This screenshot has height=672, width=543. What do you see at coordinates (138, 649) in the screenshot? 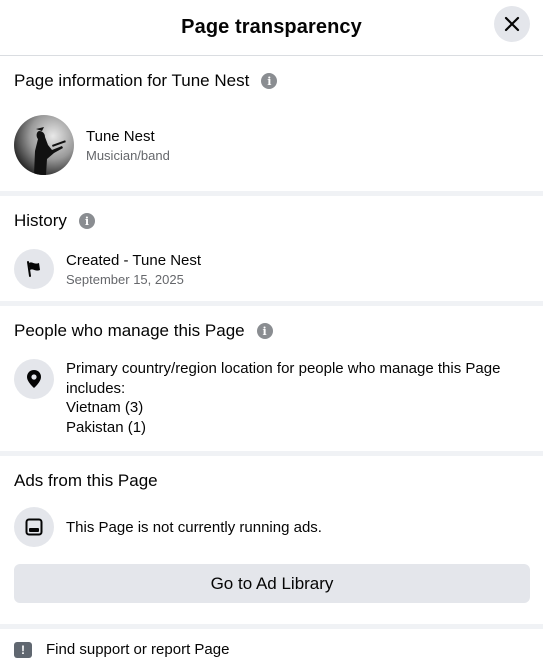
I see `report-label: Find support or report Page` at bounding box center [138, 649].